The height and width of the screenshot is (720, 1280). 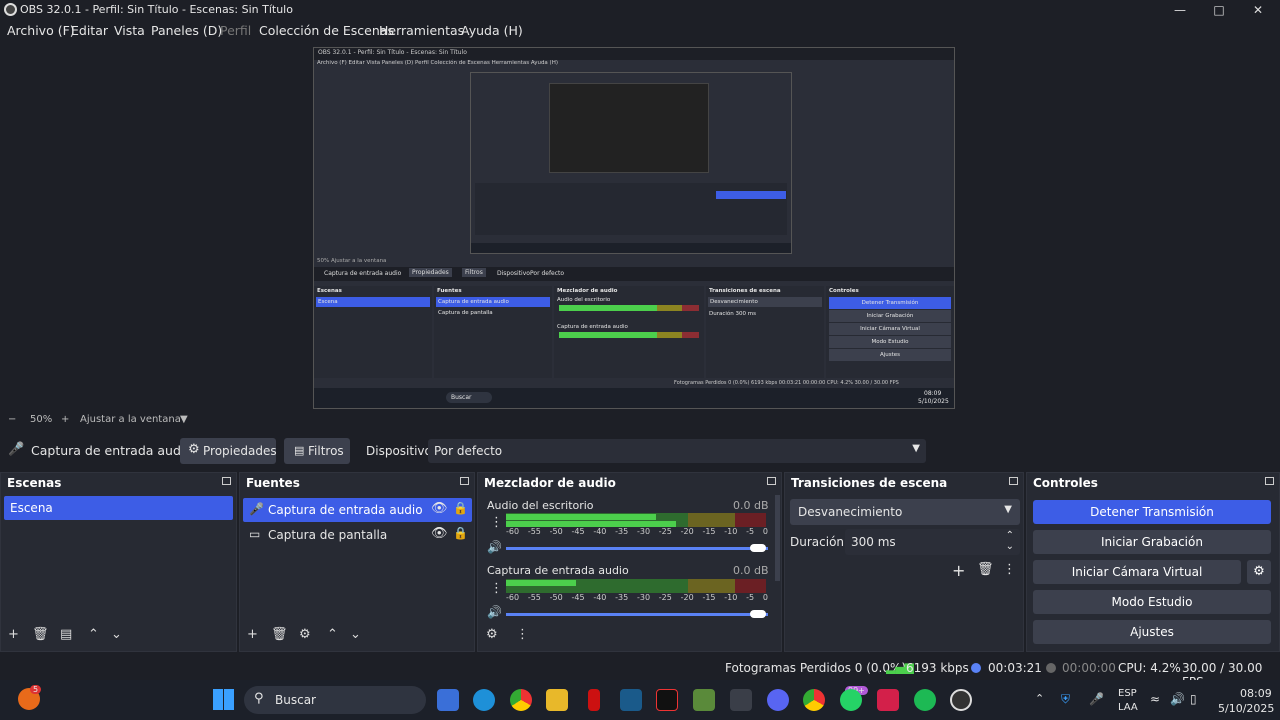 I want to click on terminal-icon, so click(x=741, y=700).